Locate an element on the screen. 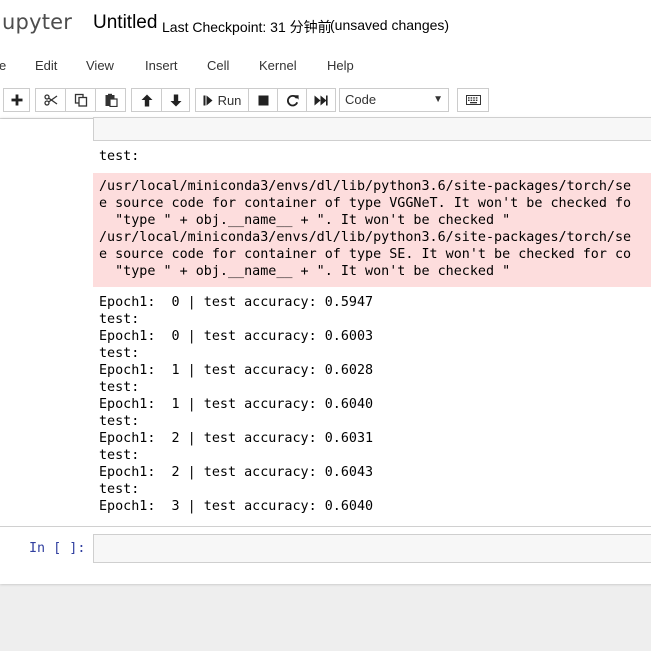  scissors-icon is located at coordinates (50, 100).